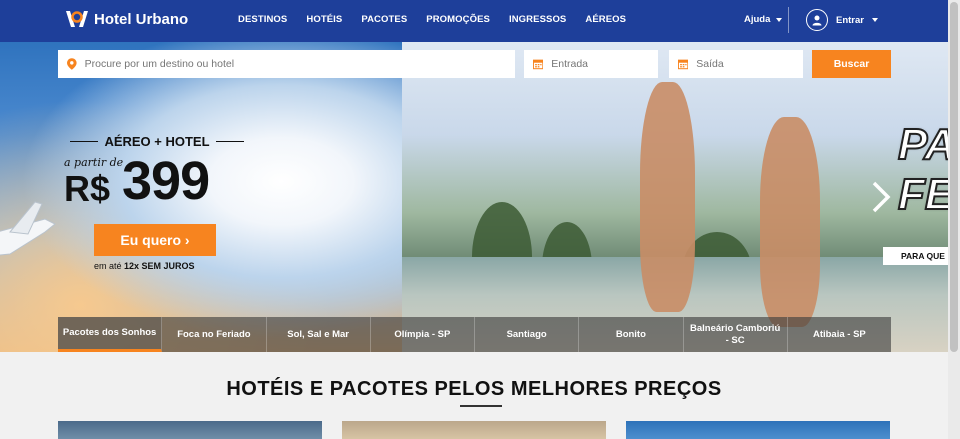  I want to click on installments-note: em até 12x SEM JUROS, so click(144, 266).